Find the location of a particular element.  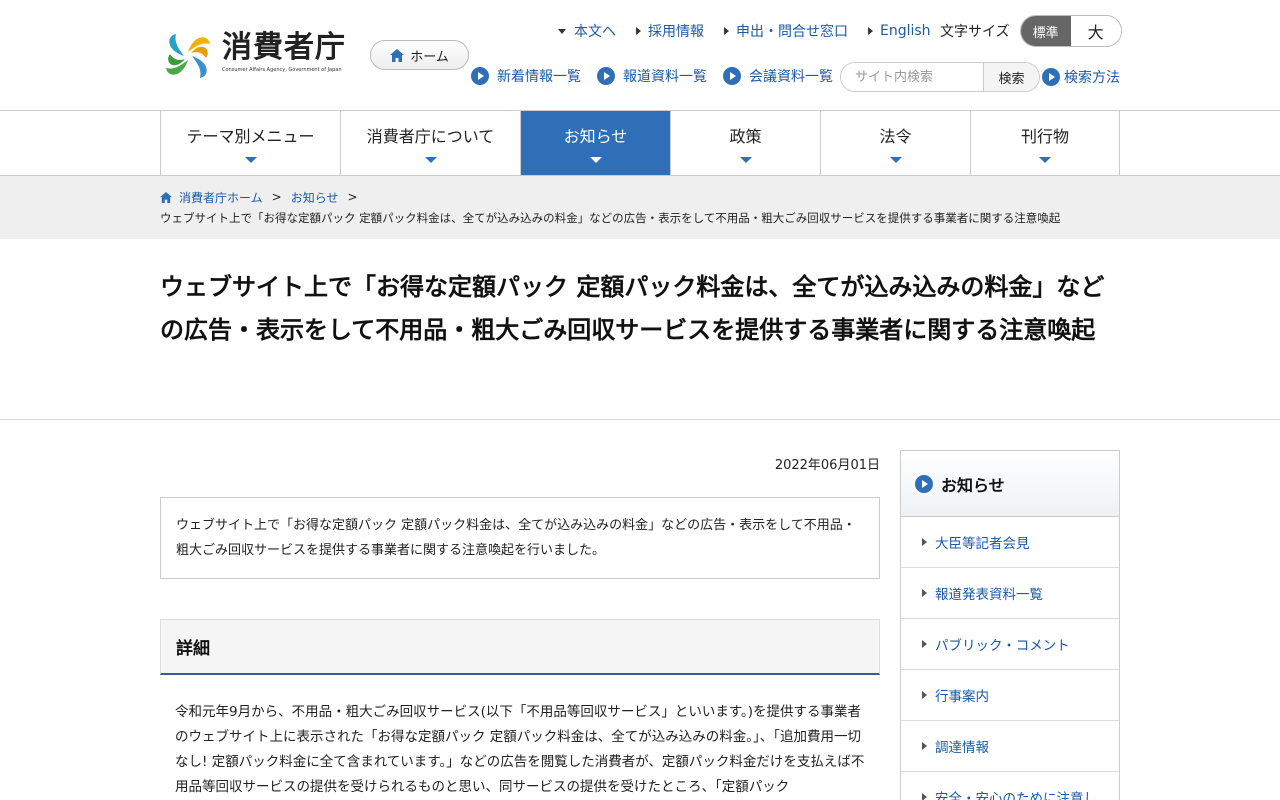

quick-link-meetings: 会議資料一覧 is located at coordinates (778, 76).